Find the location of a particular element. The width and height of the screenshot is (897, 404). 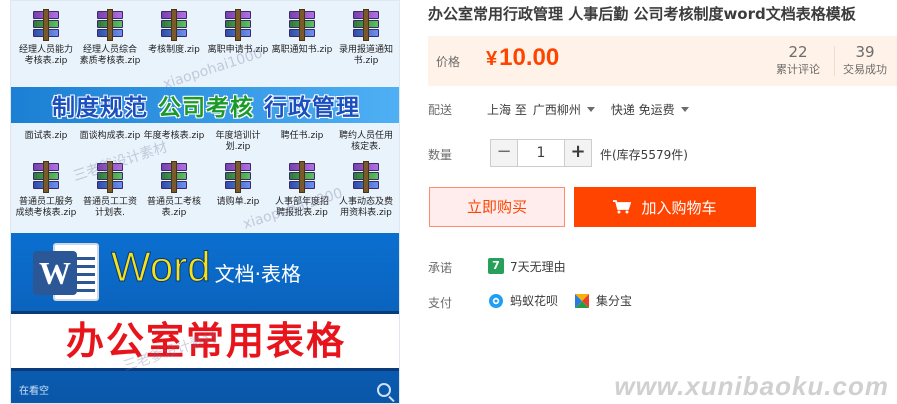

rar-file-item: 普通员工考核表.zip is located at coordinates (174, 190).